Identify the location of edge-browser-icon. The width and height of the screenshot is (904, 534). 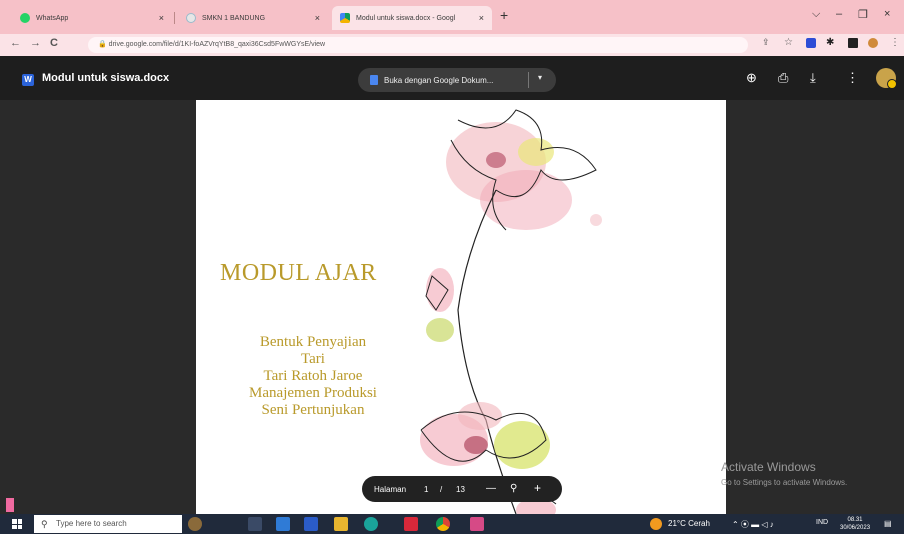
(371, 524).